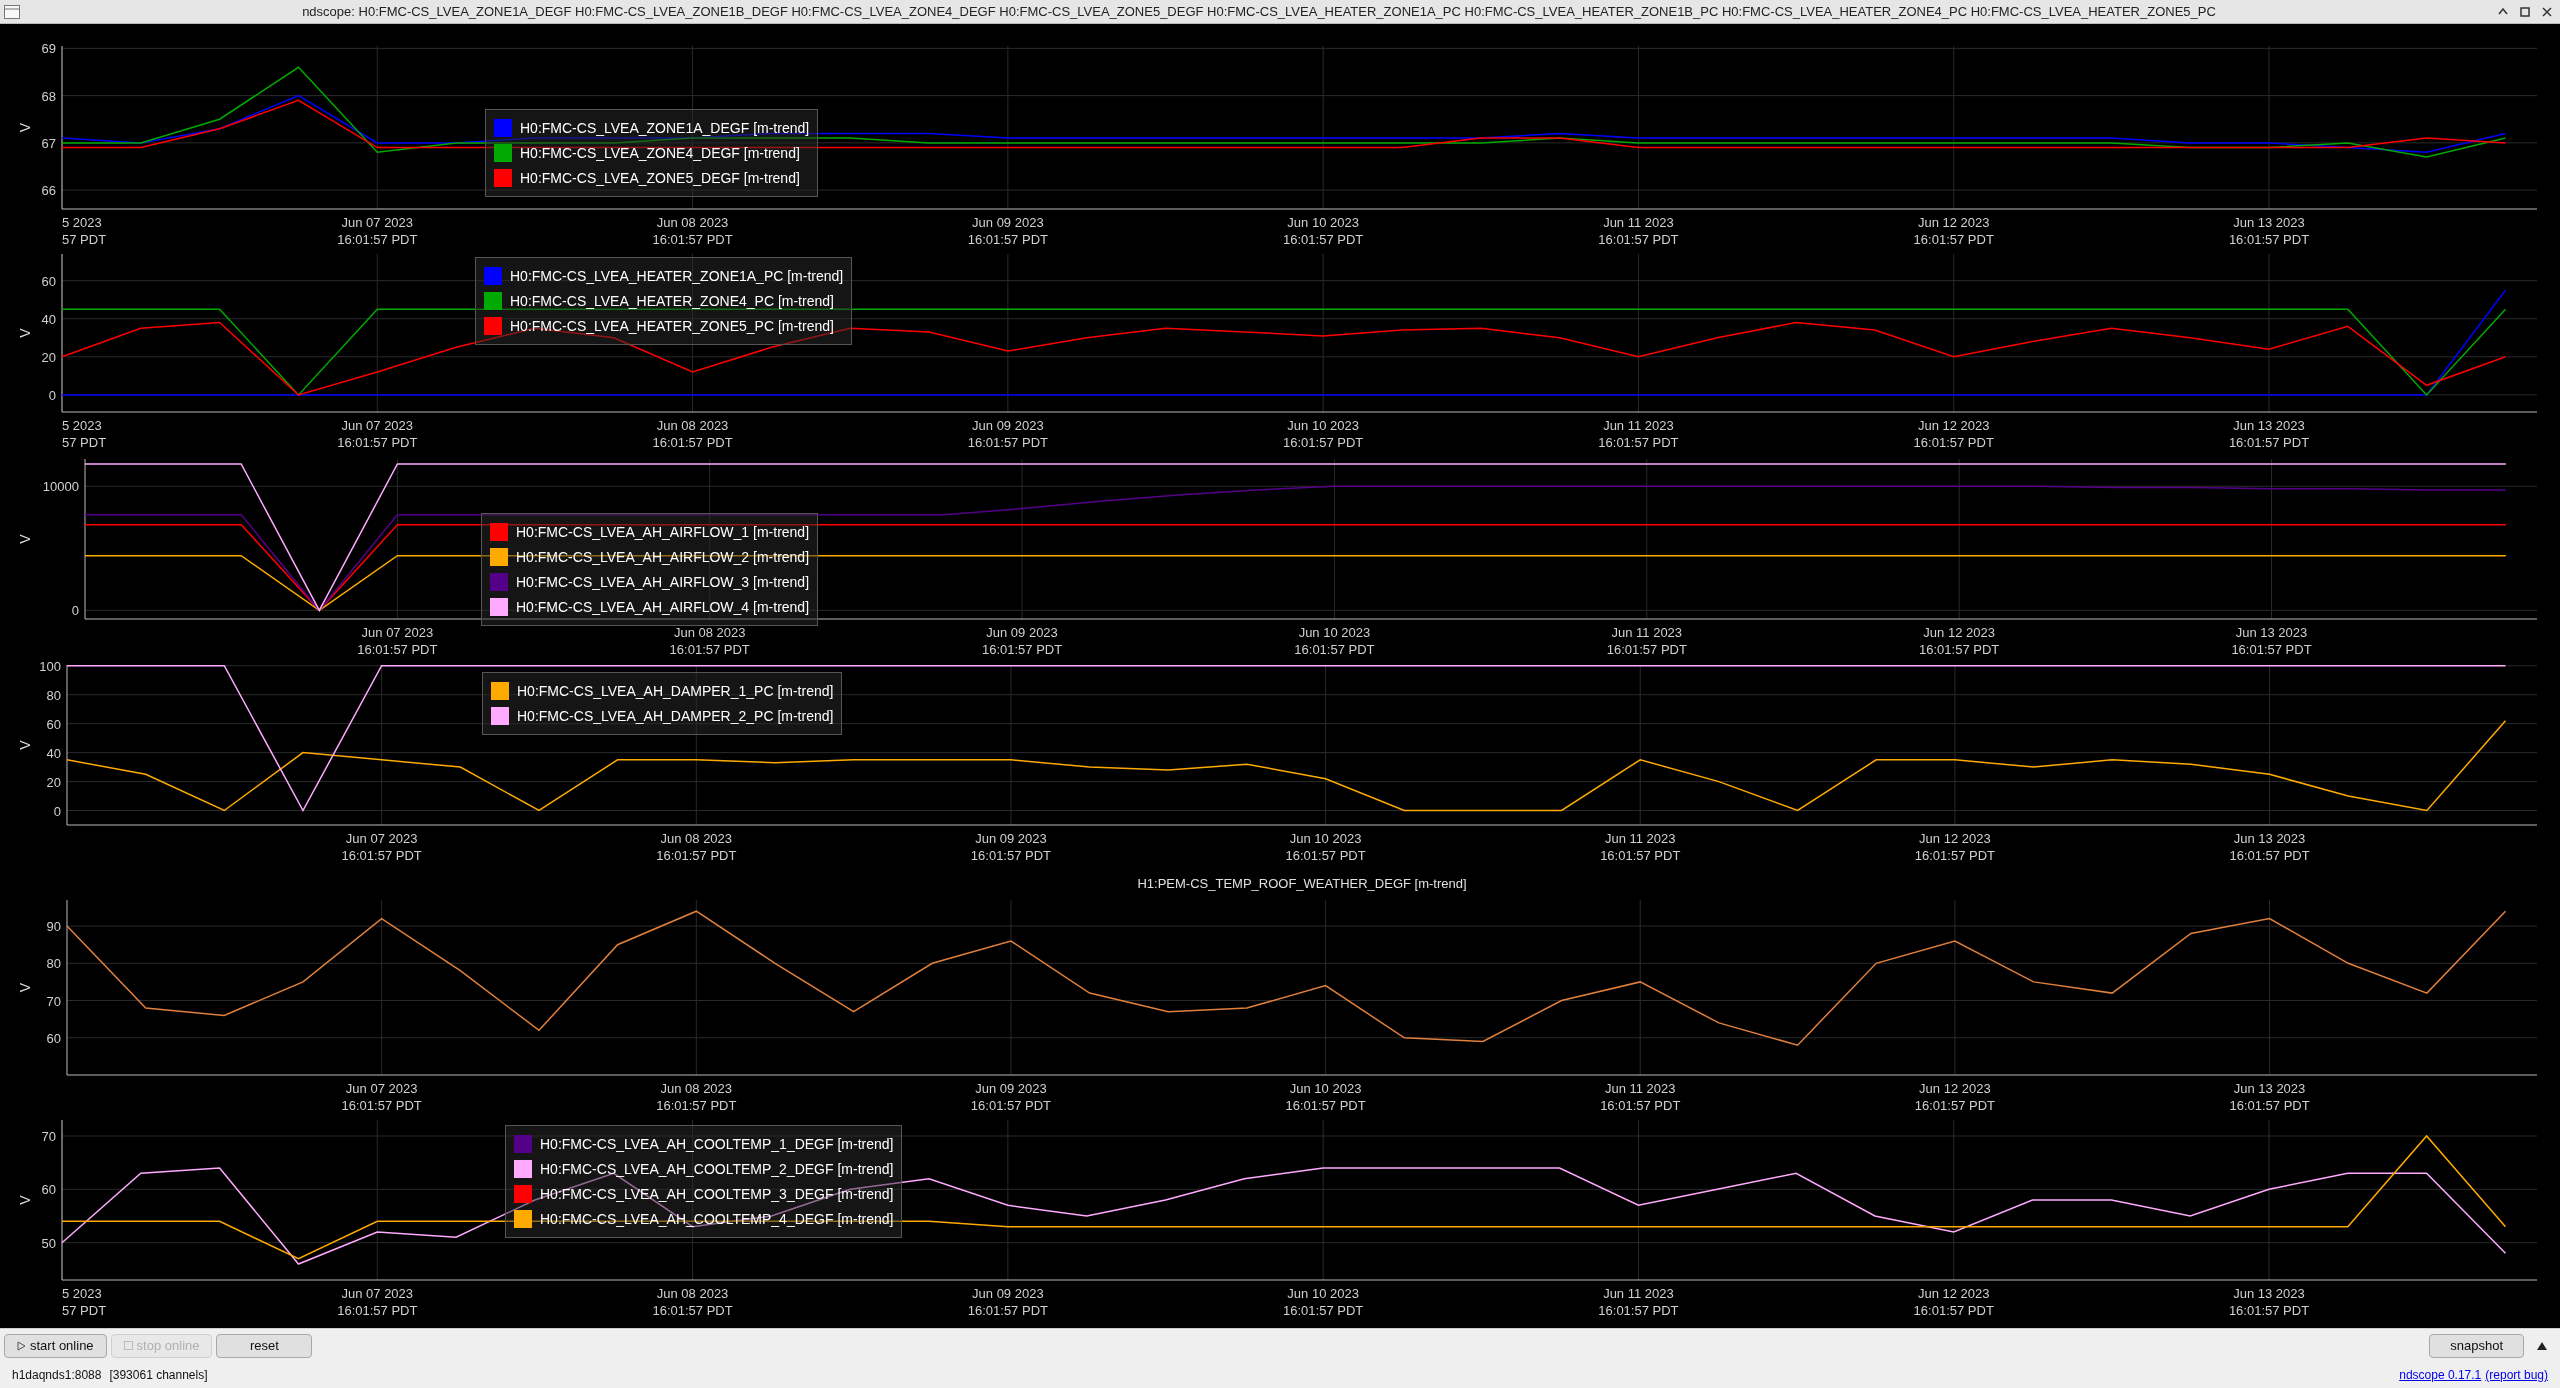 The image size is (2560, 1388). Describe the element at coordinates (12, 11) in the screenshot. I see `app-icon` at that location.